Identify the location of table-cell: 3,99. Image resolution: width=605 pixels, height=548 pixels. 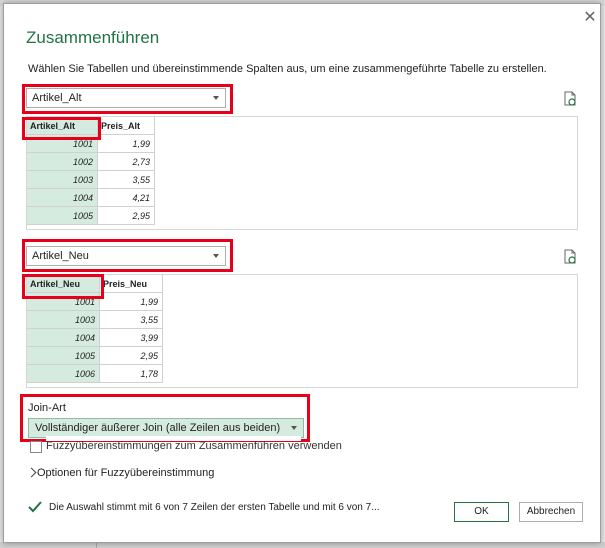
(131, 337).